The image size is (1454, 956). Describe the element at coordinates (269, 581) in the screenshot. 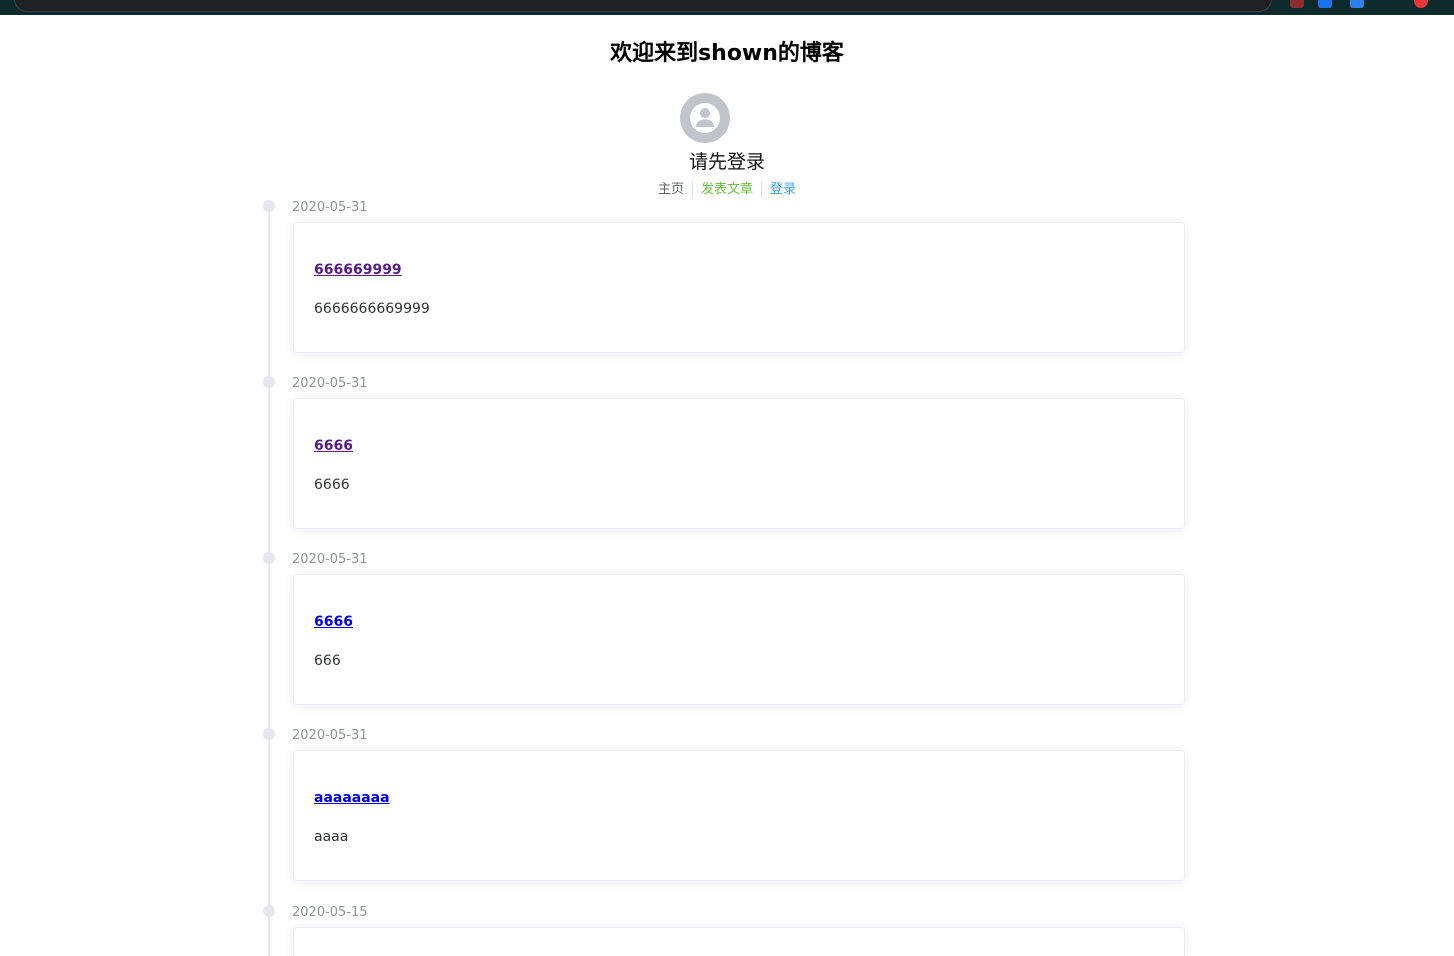

I see `timeline-axis` at that location.